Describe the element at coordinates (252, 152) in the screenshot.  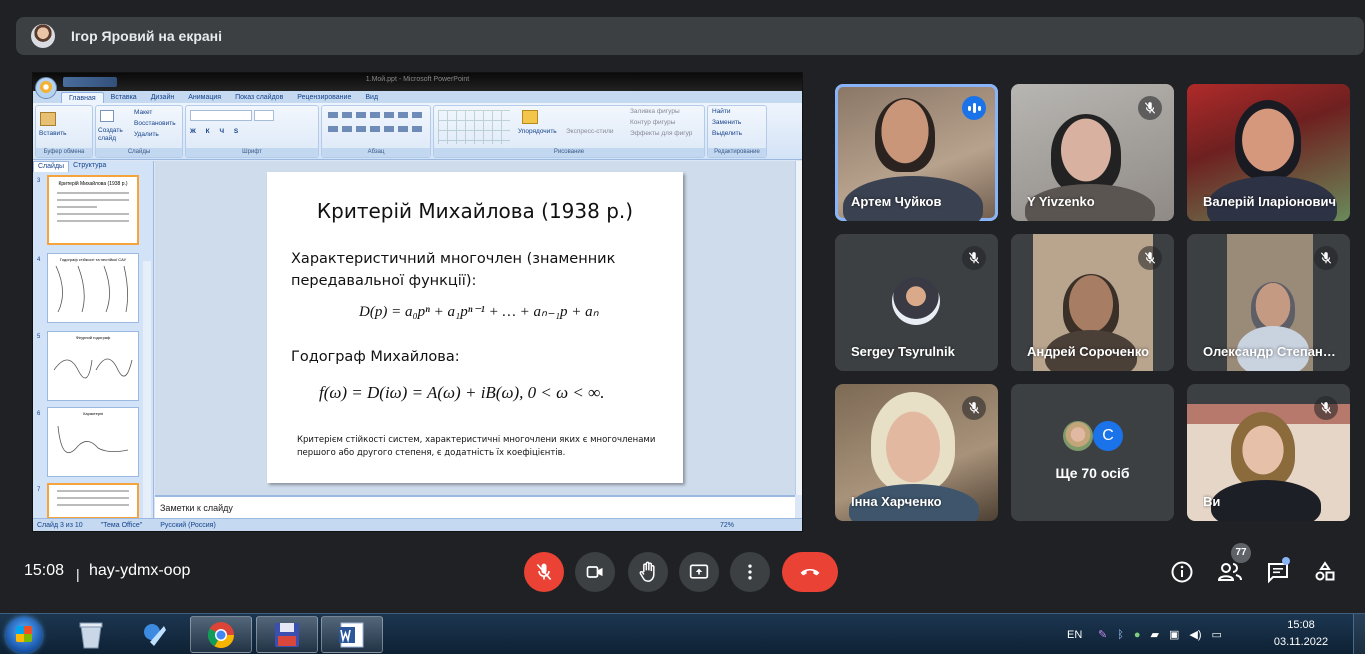
I see `ribbon-group-label: Шрифт` at that location.